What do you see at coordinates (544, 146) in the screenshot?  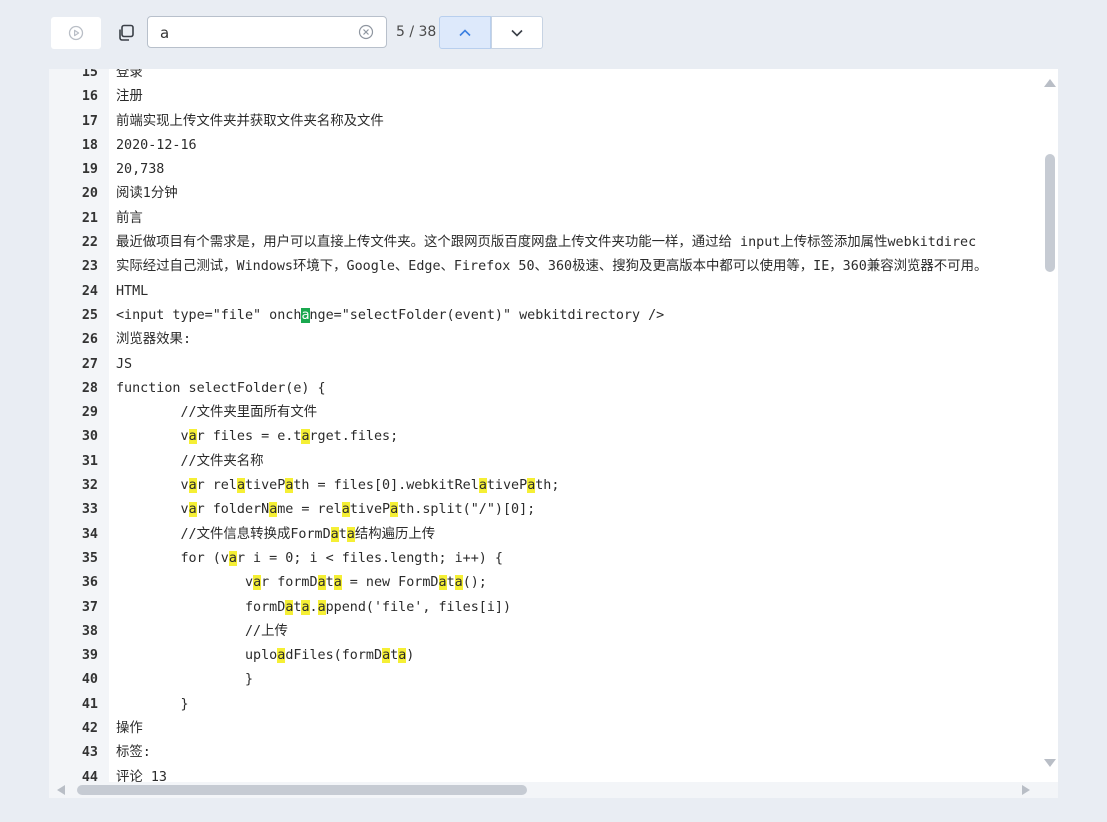 I see `code-line: 18 2020-12-16` at bounding box center [544, 146].